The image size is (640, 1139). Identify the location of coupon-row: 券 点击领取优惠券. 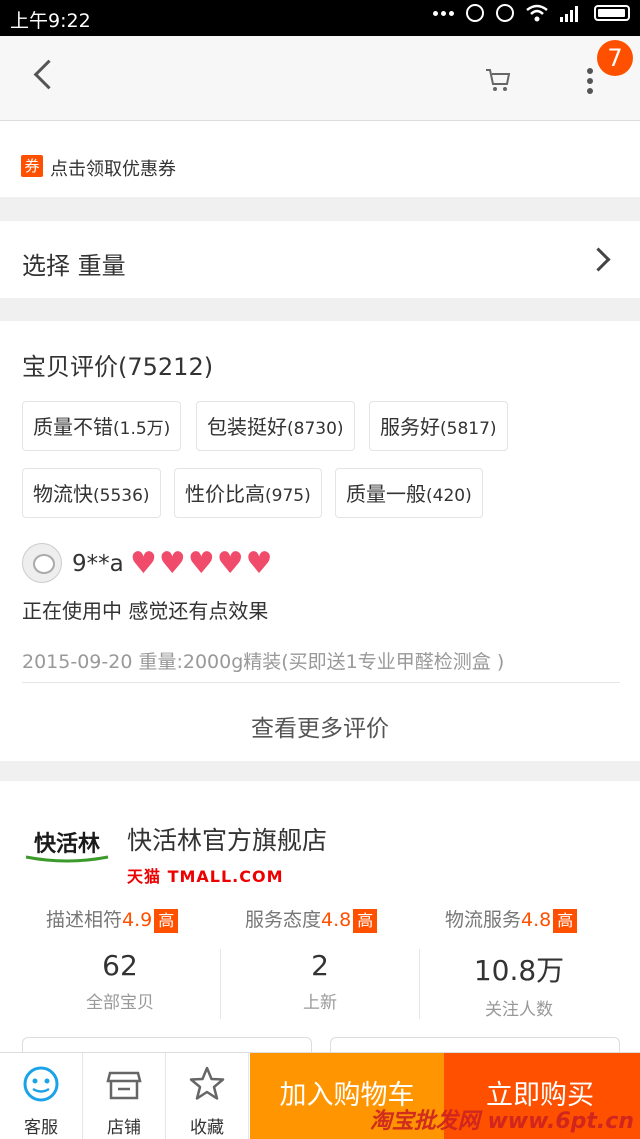
(320, 159).